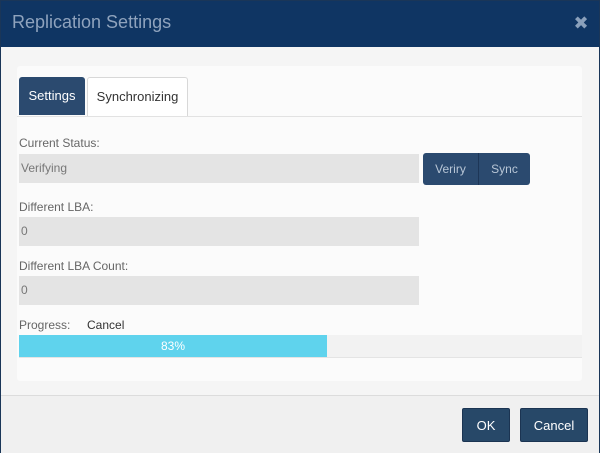 The width and height of the screenshot is (600, 453). What do you see at coordinates (300, 424) in the screenshot?
I see `dialog-footer: OK Cancel` at bounding box center [300, 424].